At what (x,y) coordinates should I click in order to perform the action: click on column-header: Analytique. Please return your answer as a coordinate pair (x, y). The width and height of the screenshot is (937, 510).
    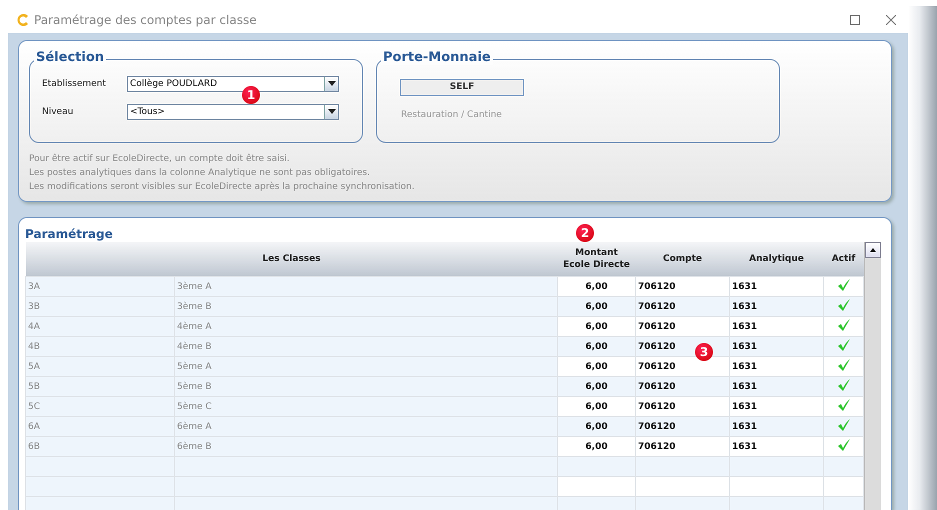
    Looking at the image, I should click on (777, 259).